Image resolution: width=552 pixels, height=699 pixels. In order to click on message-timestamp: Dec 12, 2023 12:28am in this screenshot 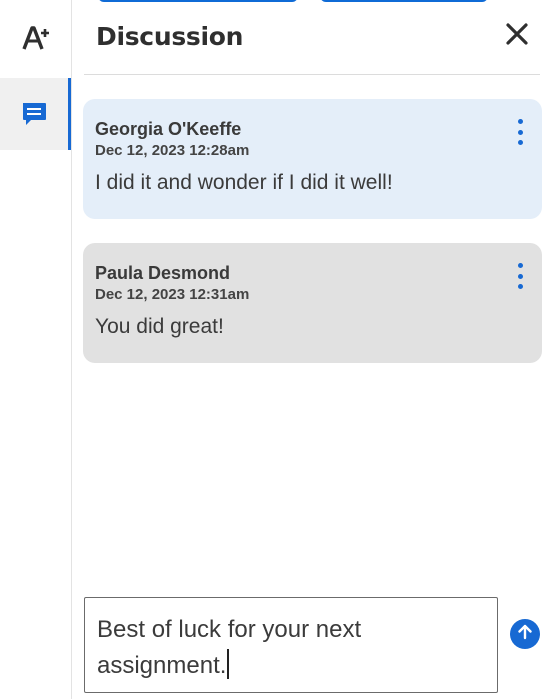, I will do `click(172, 150)`.